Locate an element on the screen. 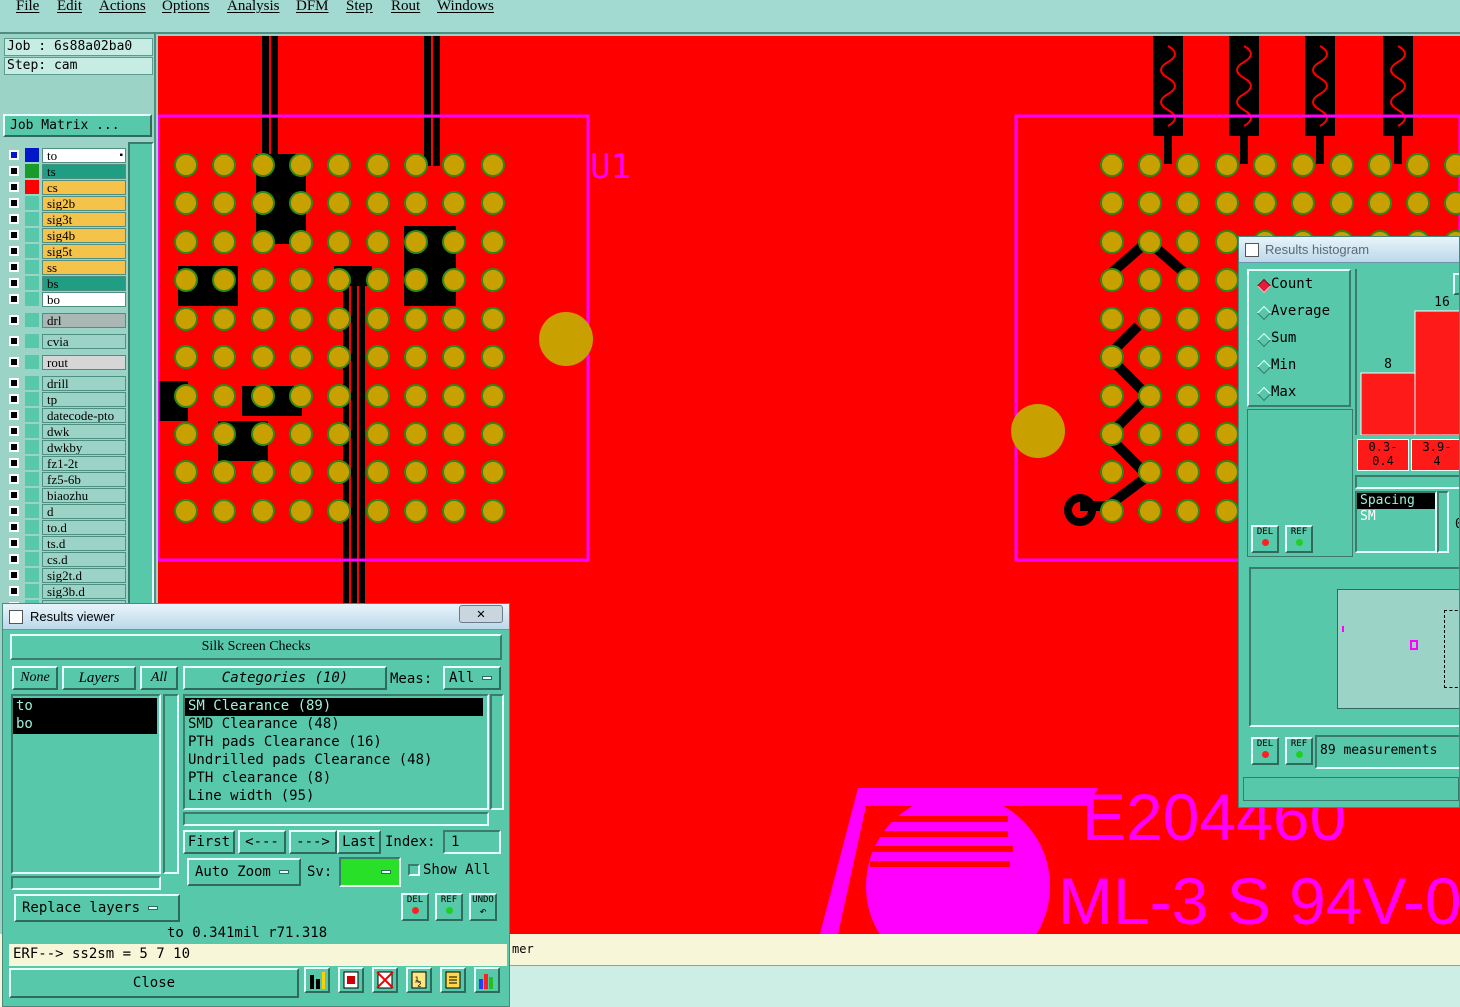  layer-row-bs: bs is located at coordinates (65, 283).